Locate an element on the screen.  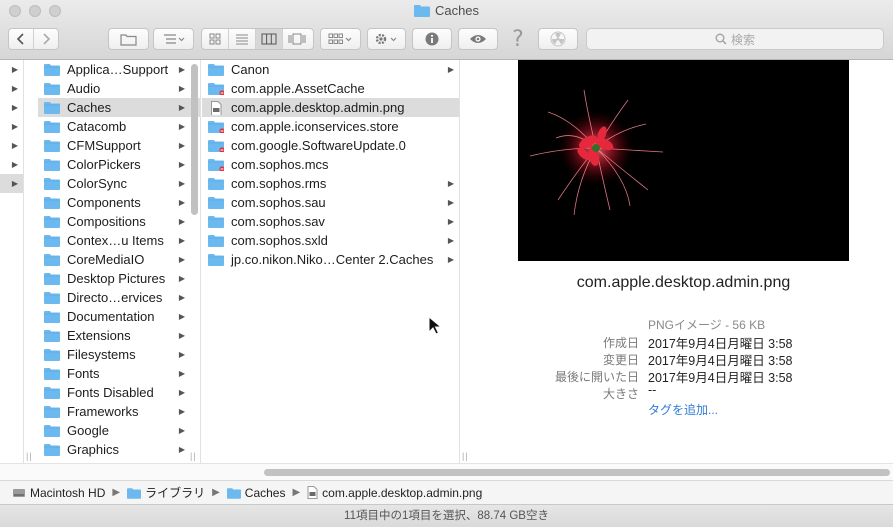
hard-drive-icon is located at coordinates (19, 492).